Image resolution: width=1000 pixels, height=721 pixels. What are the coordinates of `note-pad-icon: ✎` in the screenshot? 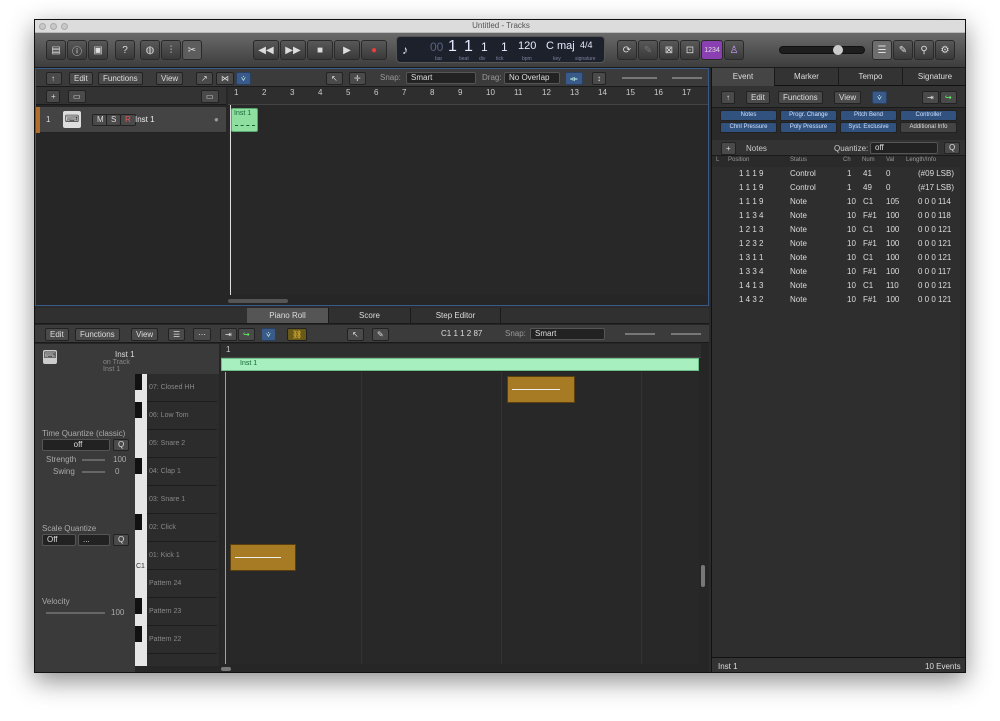 It's located at (903, 50).